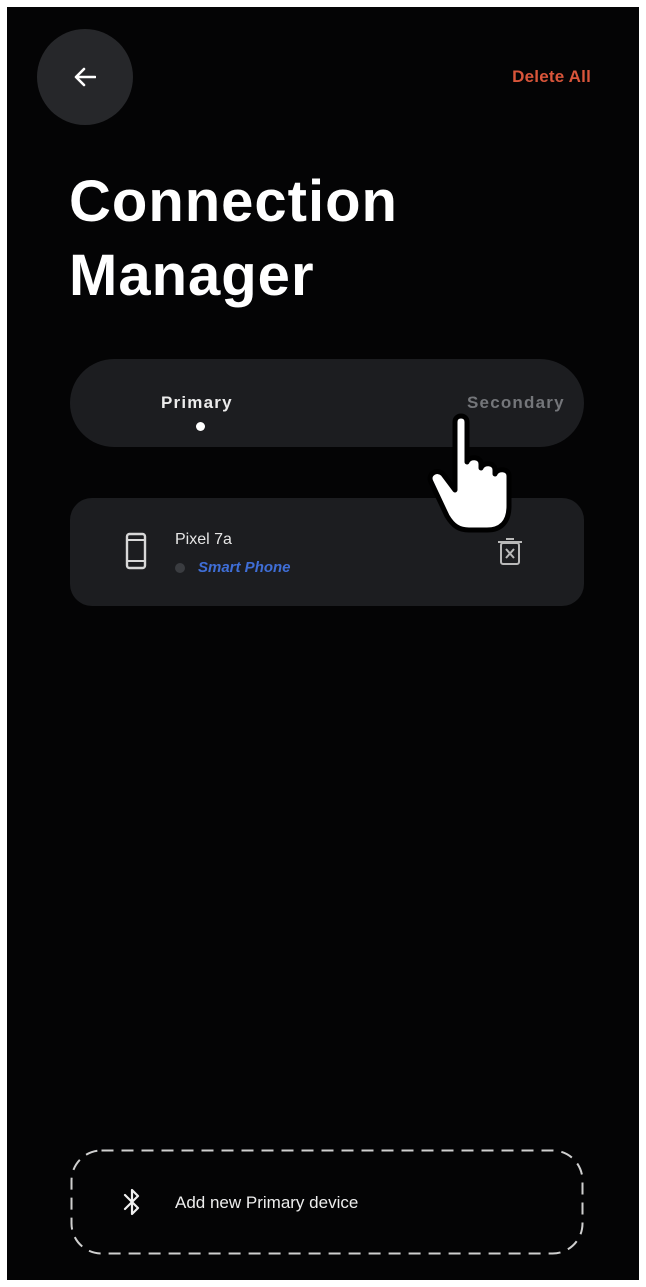 The height and width of the screenshot is (1287, 646). I want to click on tab-primary-label: Primary, so click(197, 402).